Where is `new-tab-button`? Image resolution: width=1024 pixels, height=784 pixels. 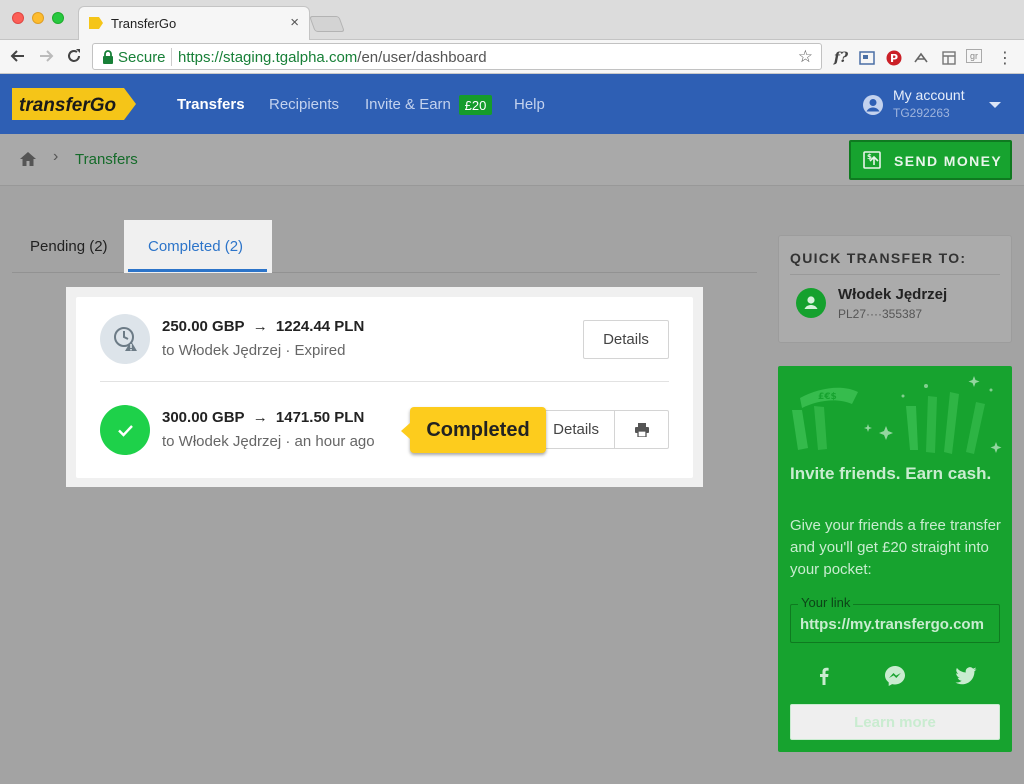
new-tab-button is located at coordinates (327, 24).